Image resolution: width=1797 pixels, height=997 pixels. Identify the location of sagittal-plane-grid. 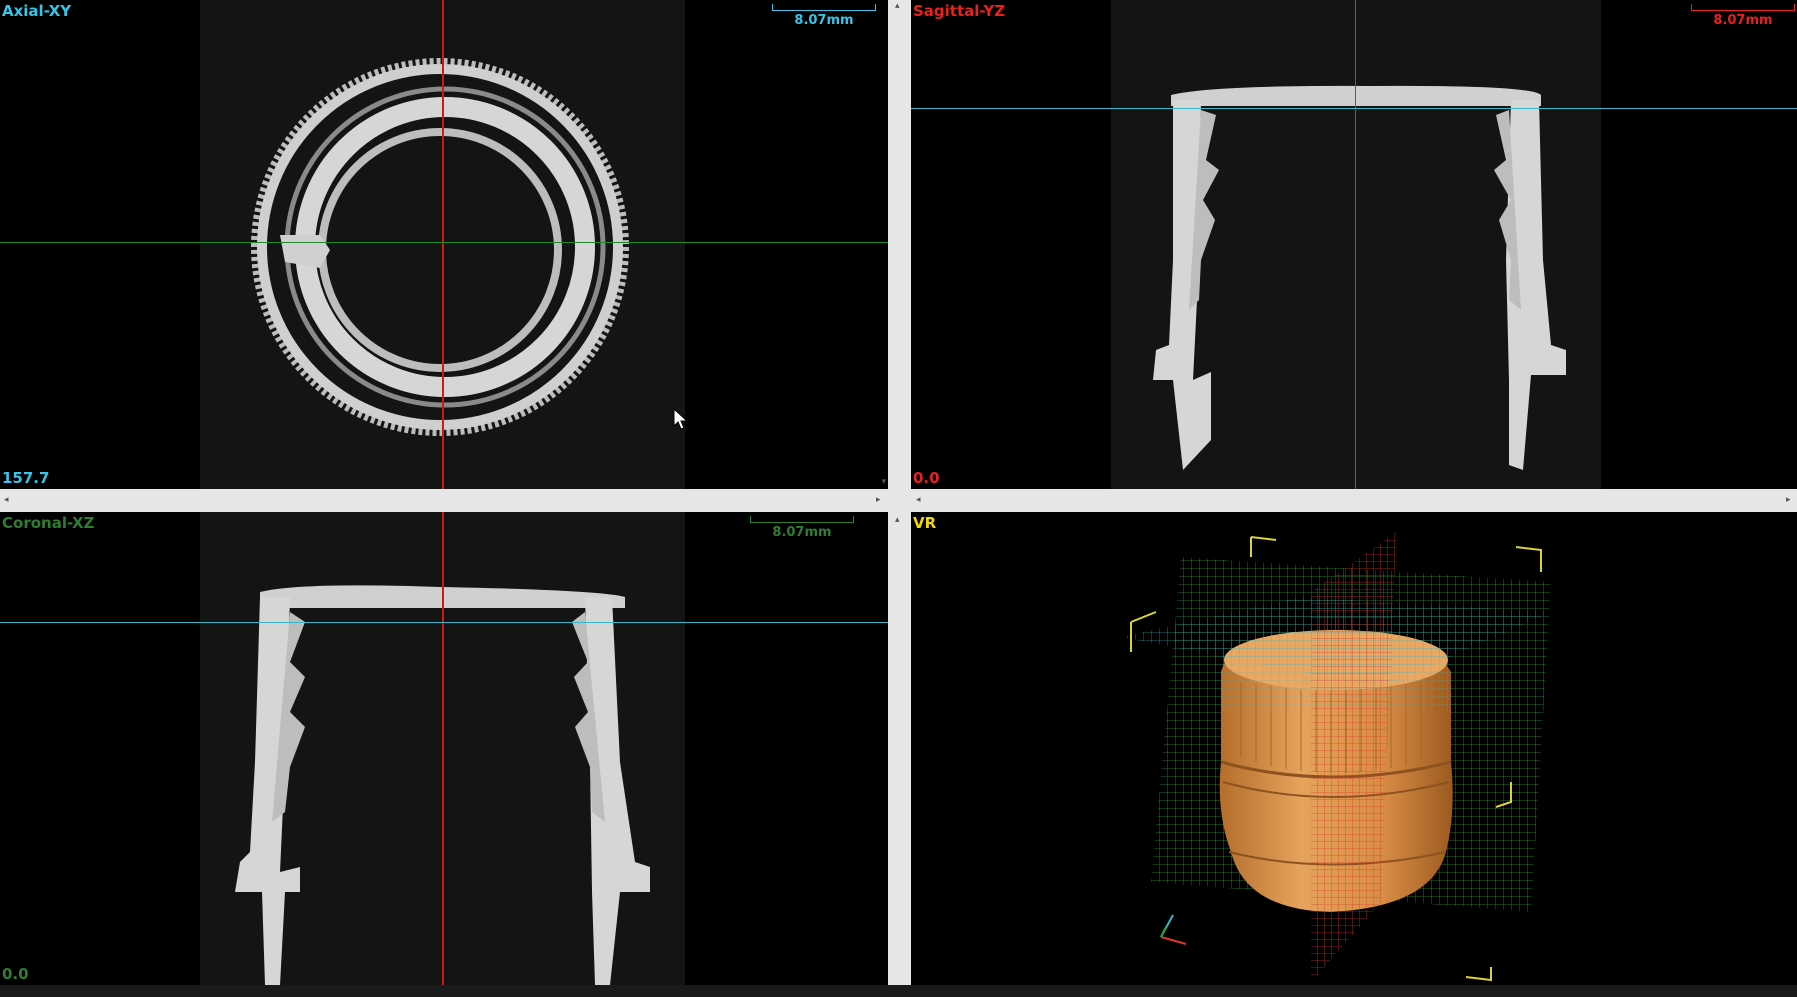
(1353, 757).